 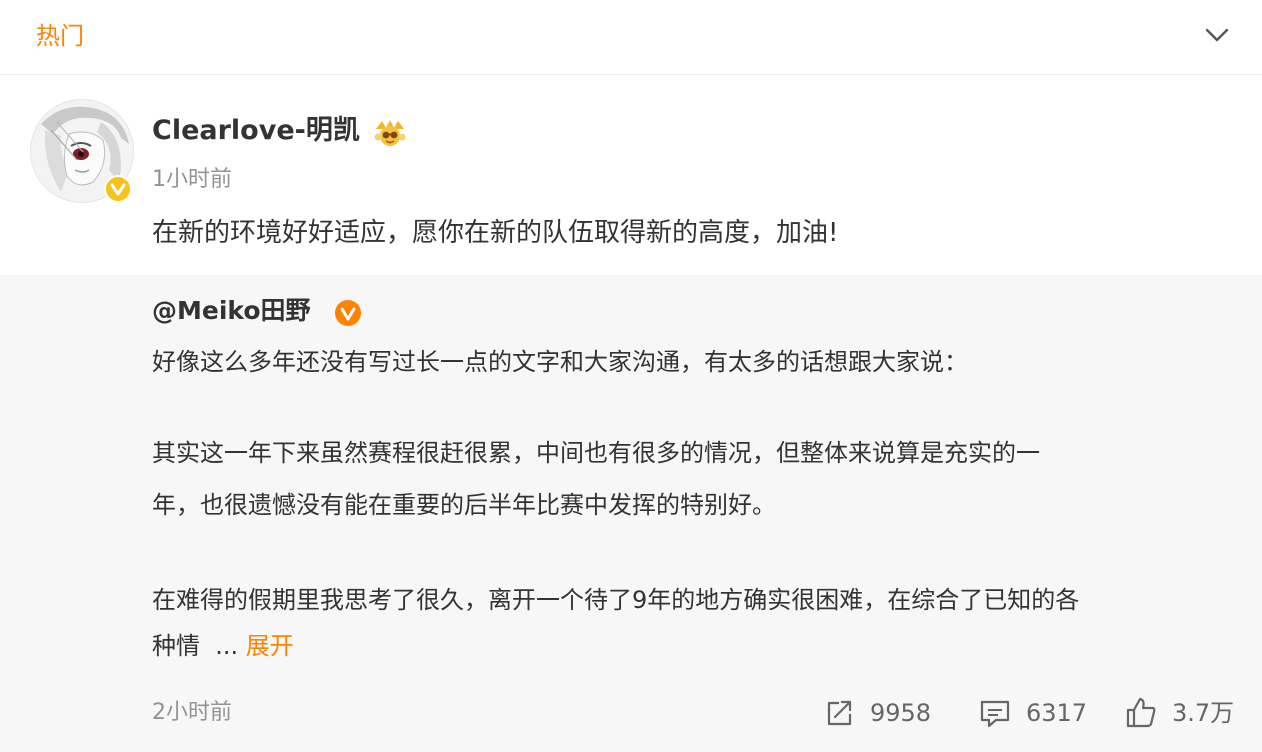 What do you see at coordinates (1141, 712) in the screenshot?
I see `thumbs-up-icon` at bounding box center [1141, 712].